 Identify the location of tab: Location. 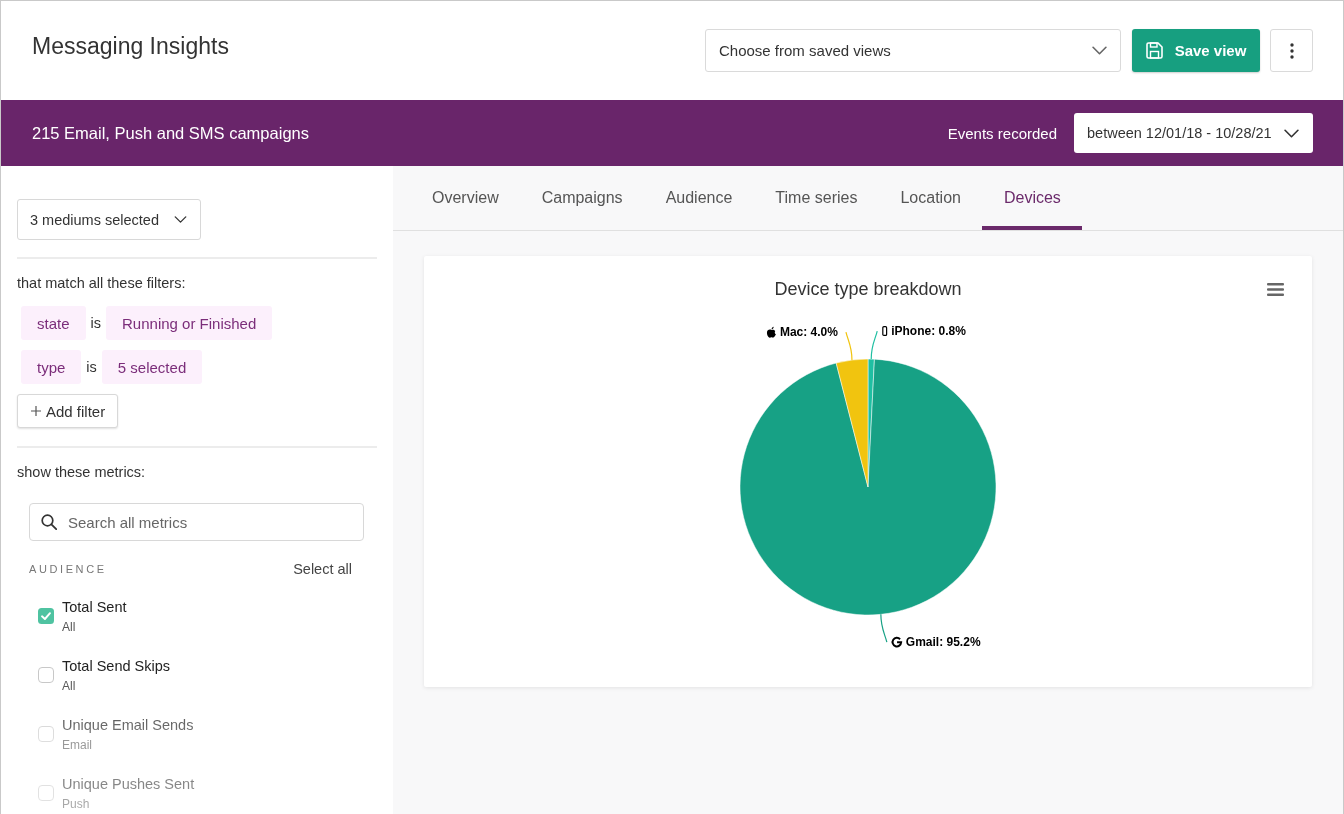
(930, 198).